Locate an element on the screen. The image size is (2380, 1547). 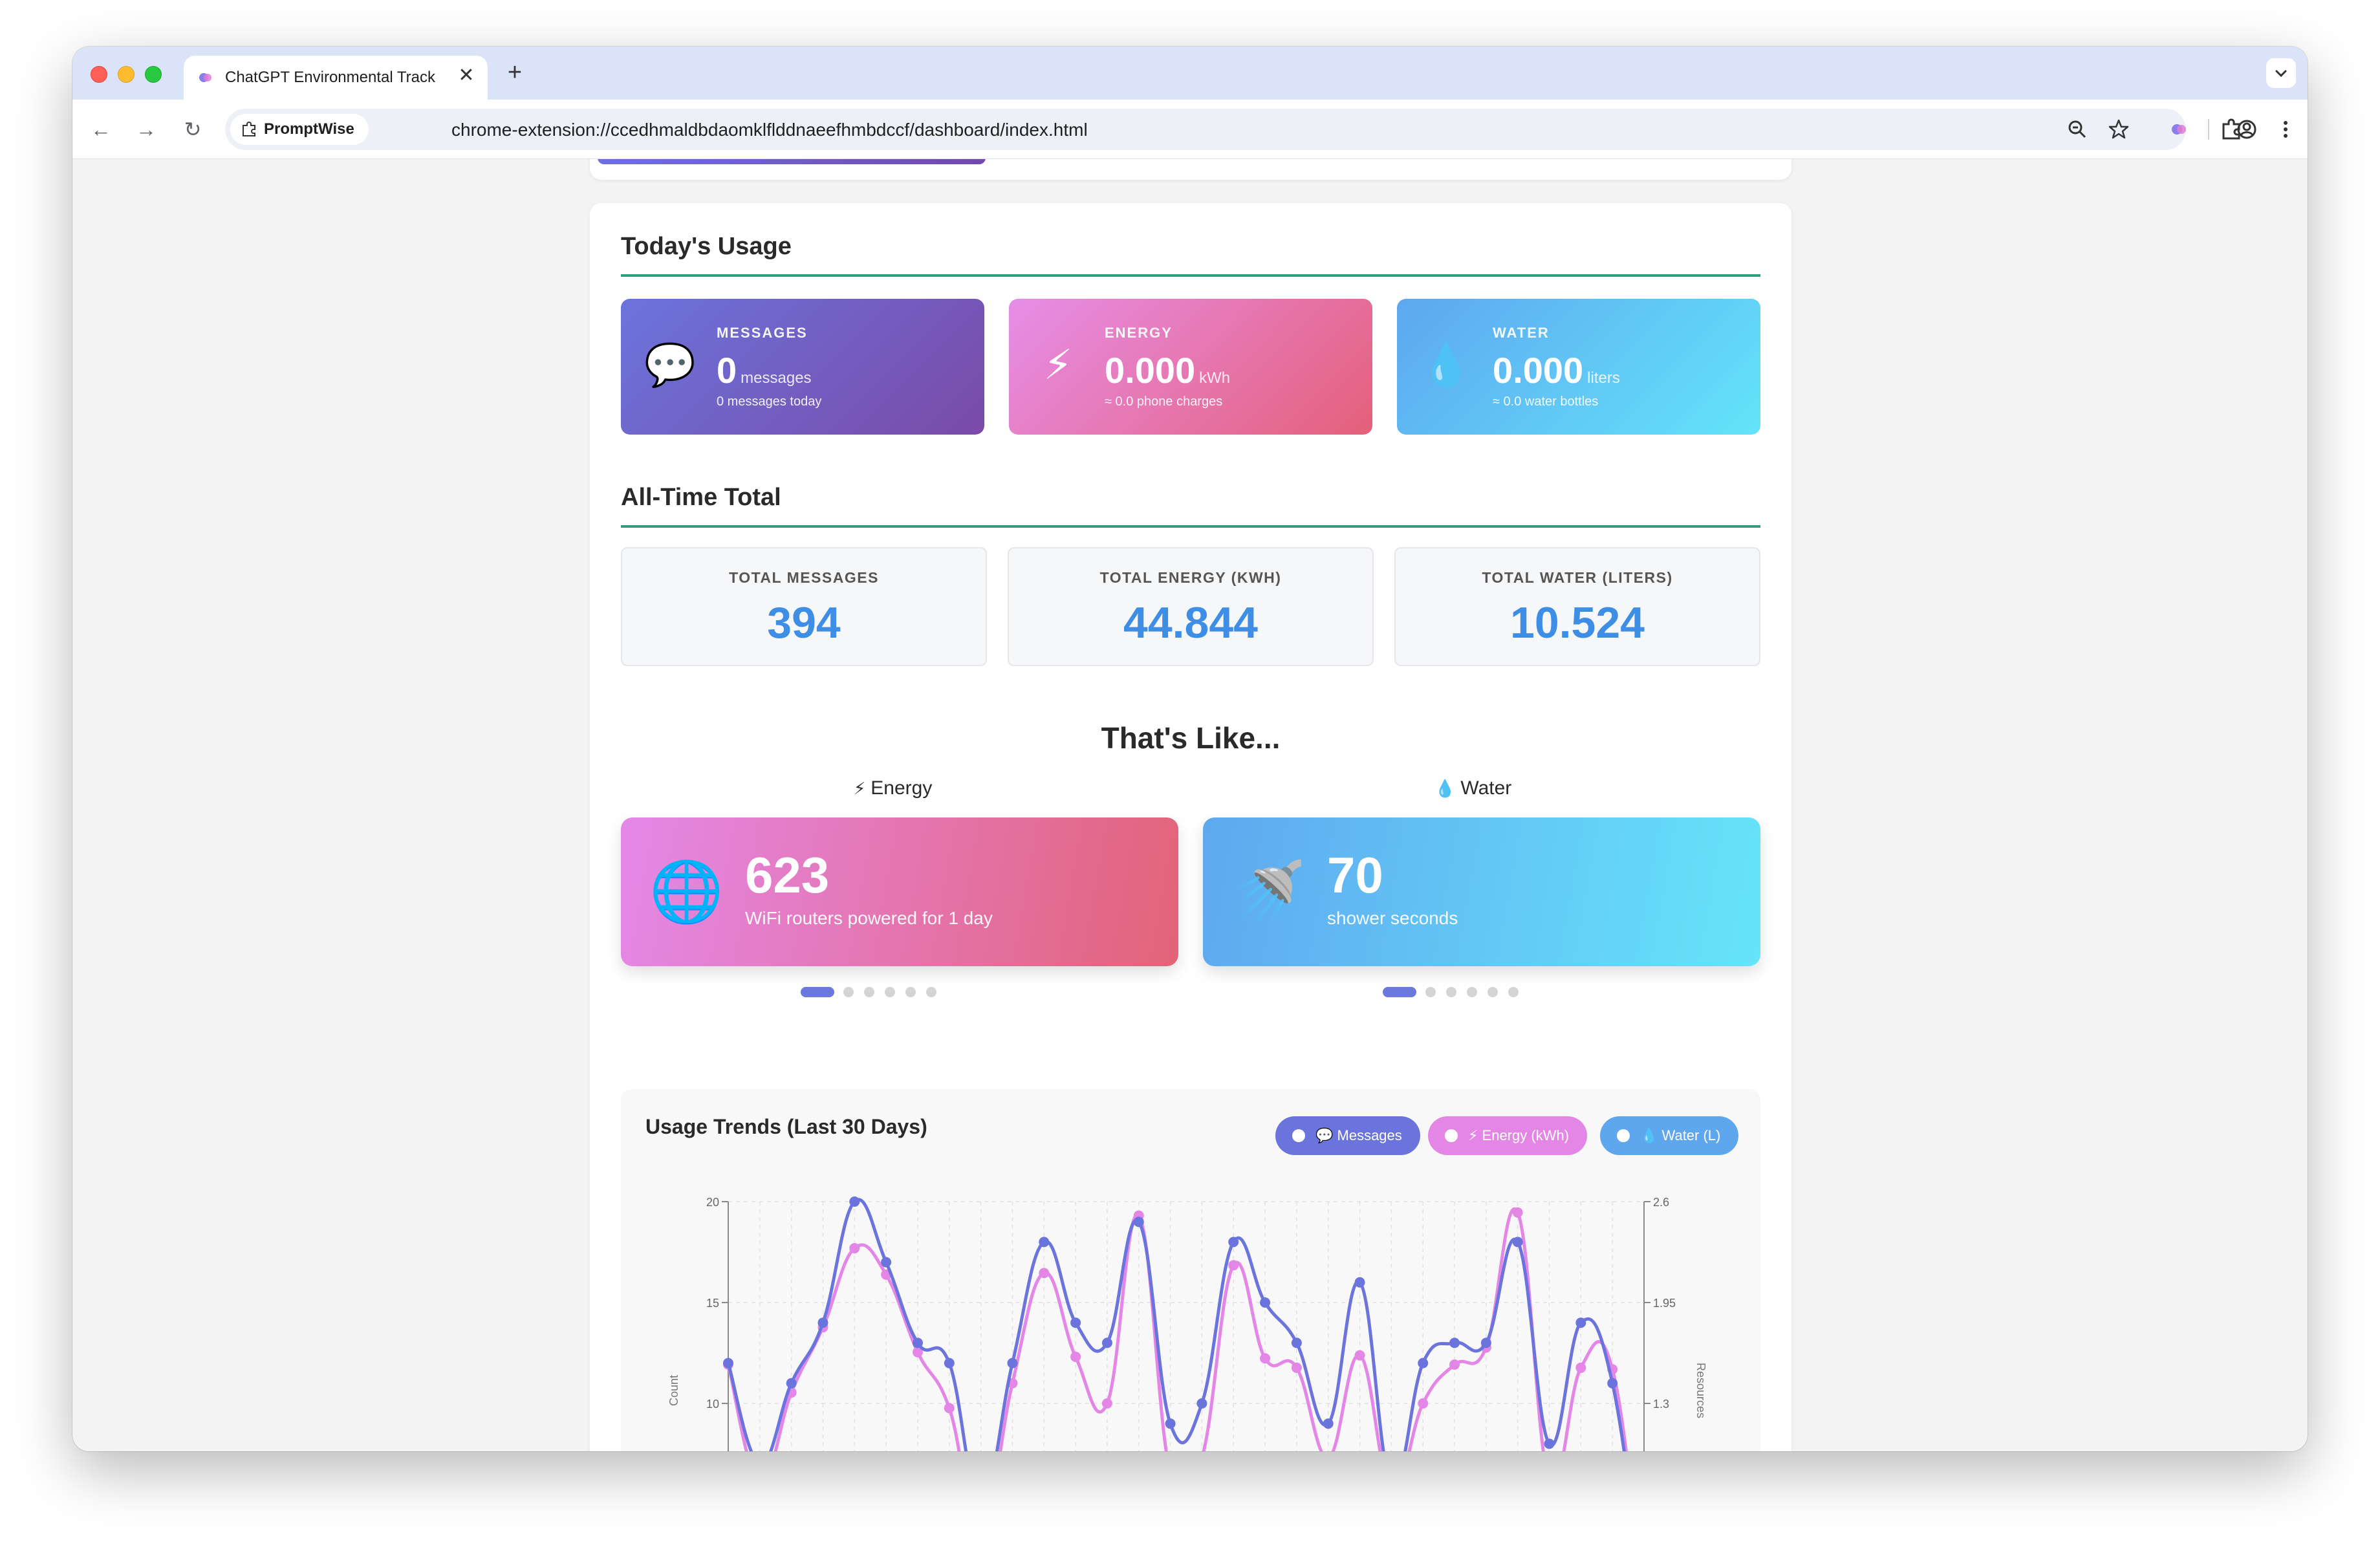
water-equivalent-card: 🚿 70 shower seconds is located at coordinates (1481, 891).